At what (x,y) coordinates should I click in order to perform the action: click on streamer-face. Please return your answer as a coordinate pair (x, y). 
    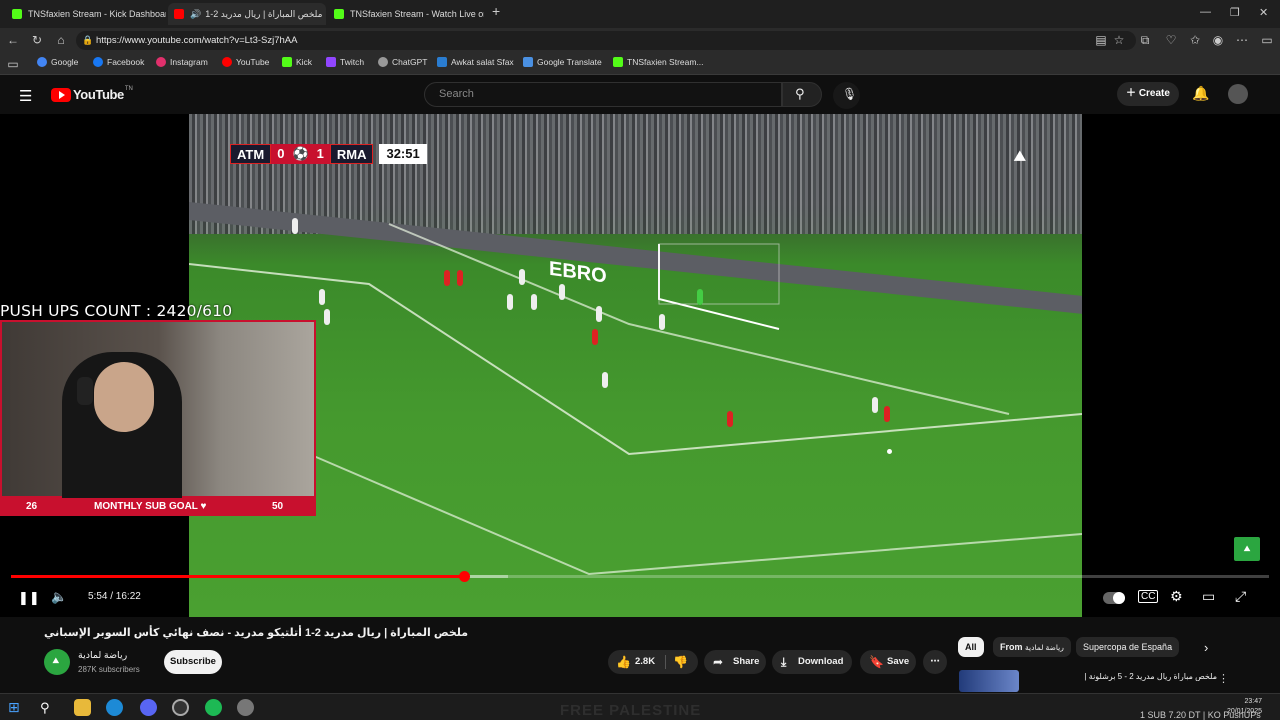
    Looking at the image, I should click on (124, 397).